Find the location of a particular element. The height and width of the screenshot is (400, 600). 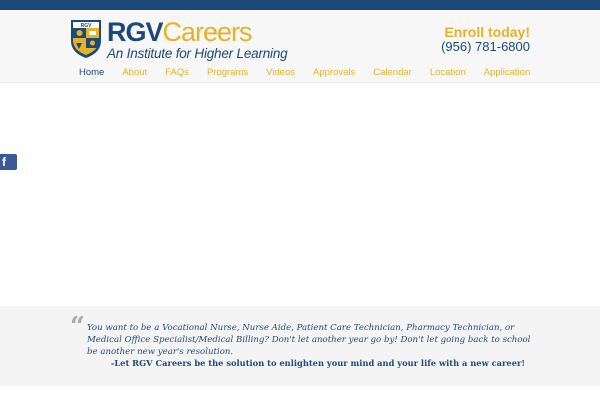

nav-location: Location is located at coordinates (448, 76).